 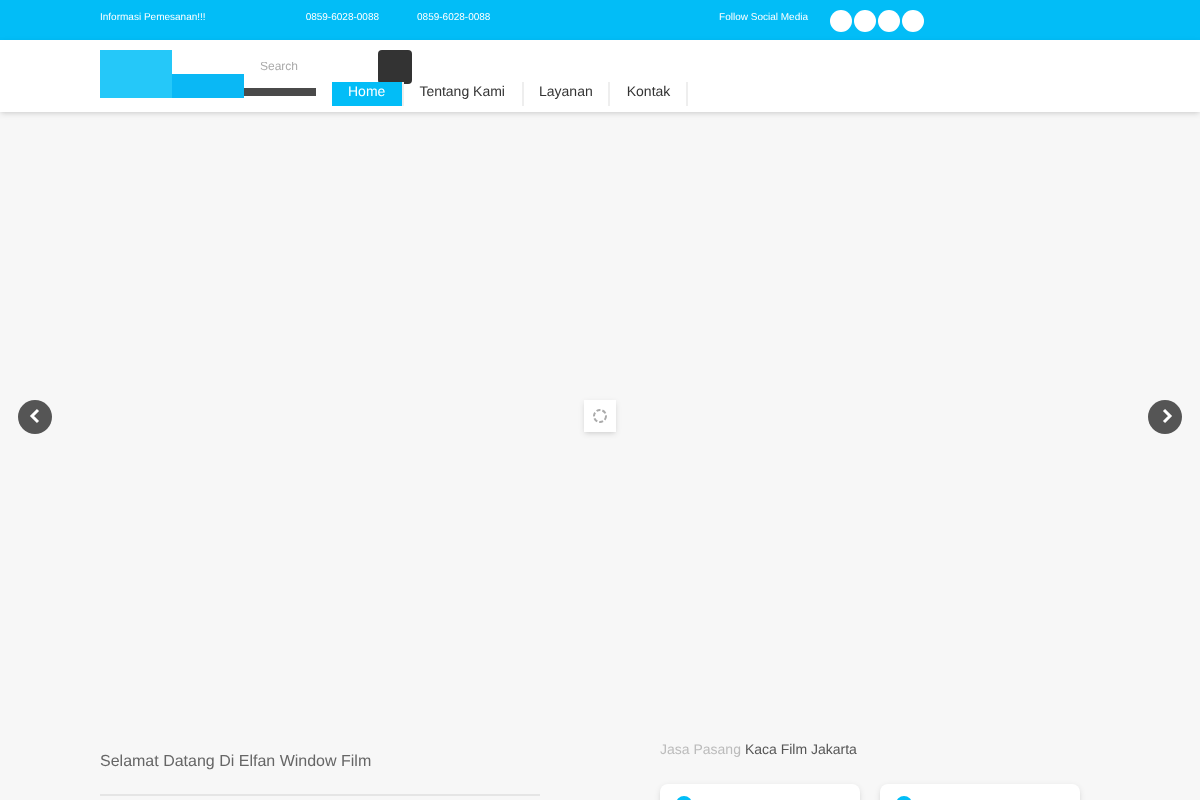 I want to click on search-bar-base, so click(x=280, y=92).